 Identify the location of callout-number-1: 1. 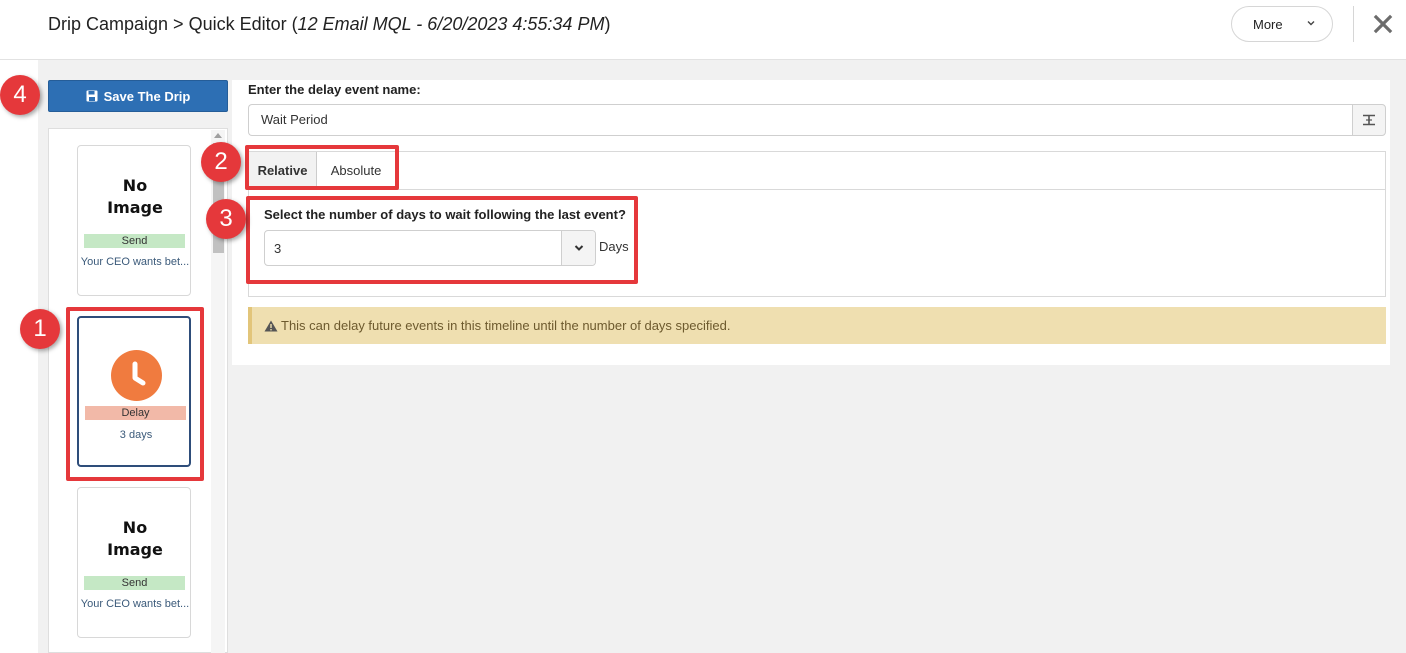
(40, 329).